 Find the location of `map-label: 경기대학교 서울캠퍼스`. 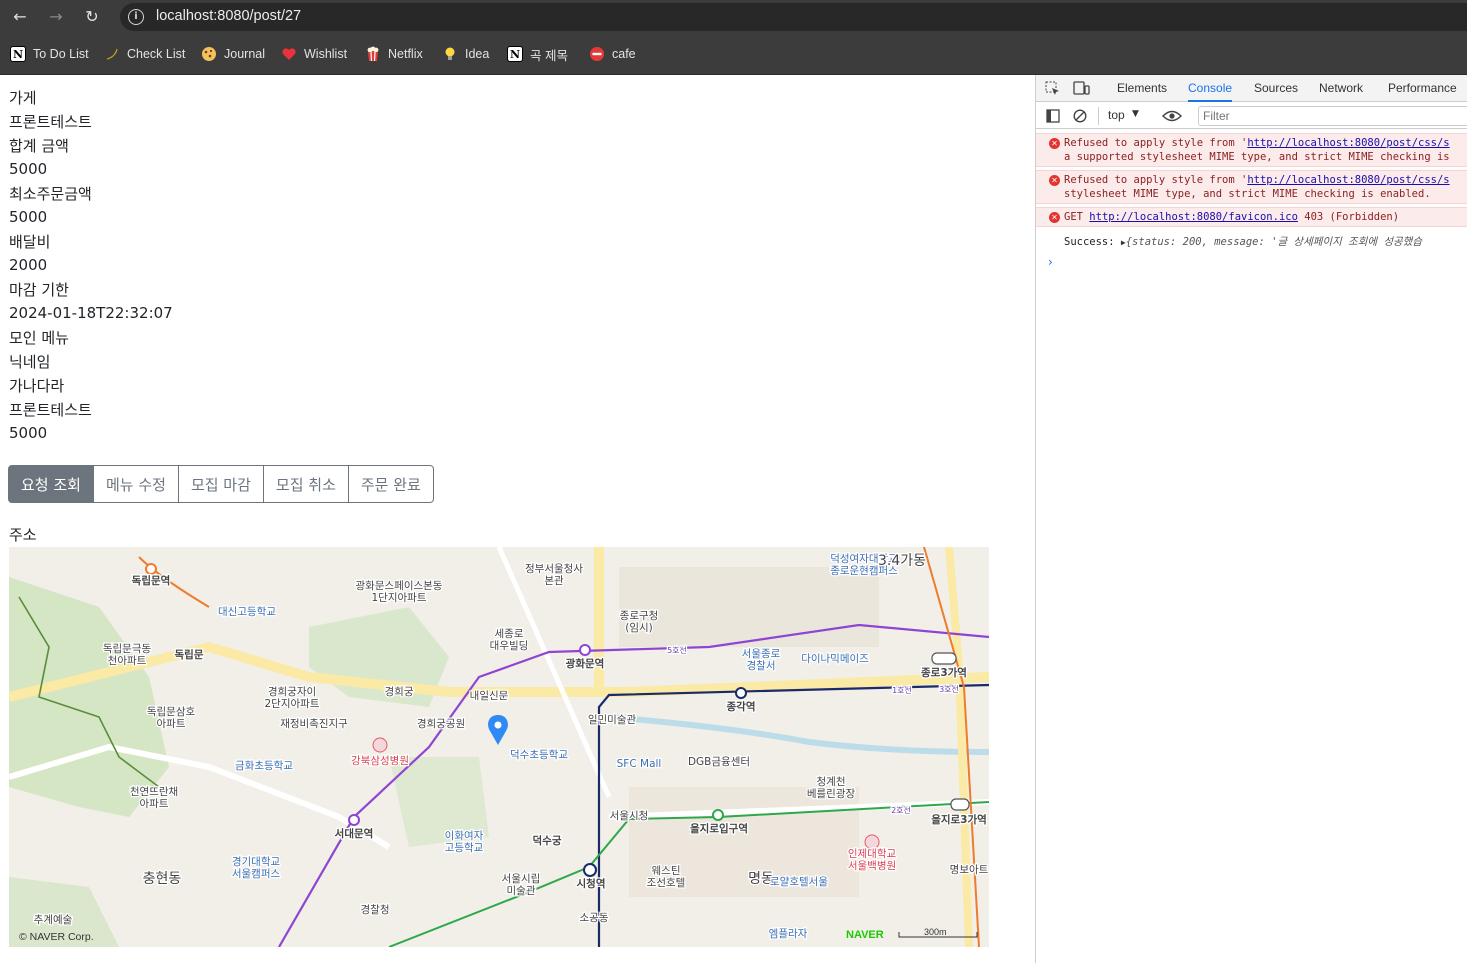

map-label: 경기대학교 서울캠퍼스 is located at coordinates (256, 868).